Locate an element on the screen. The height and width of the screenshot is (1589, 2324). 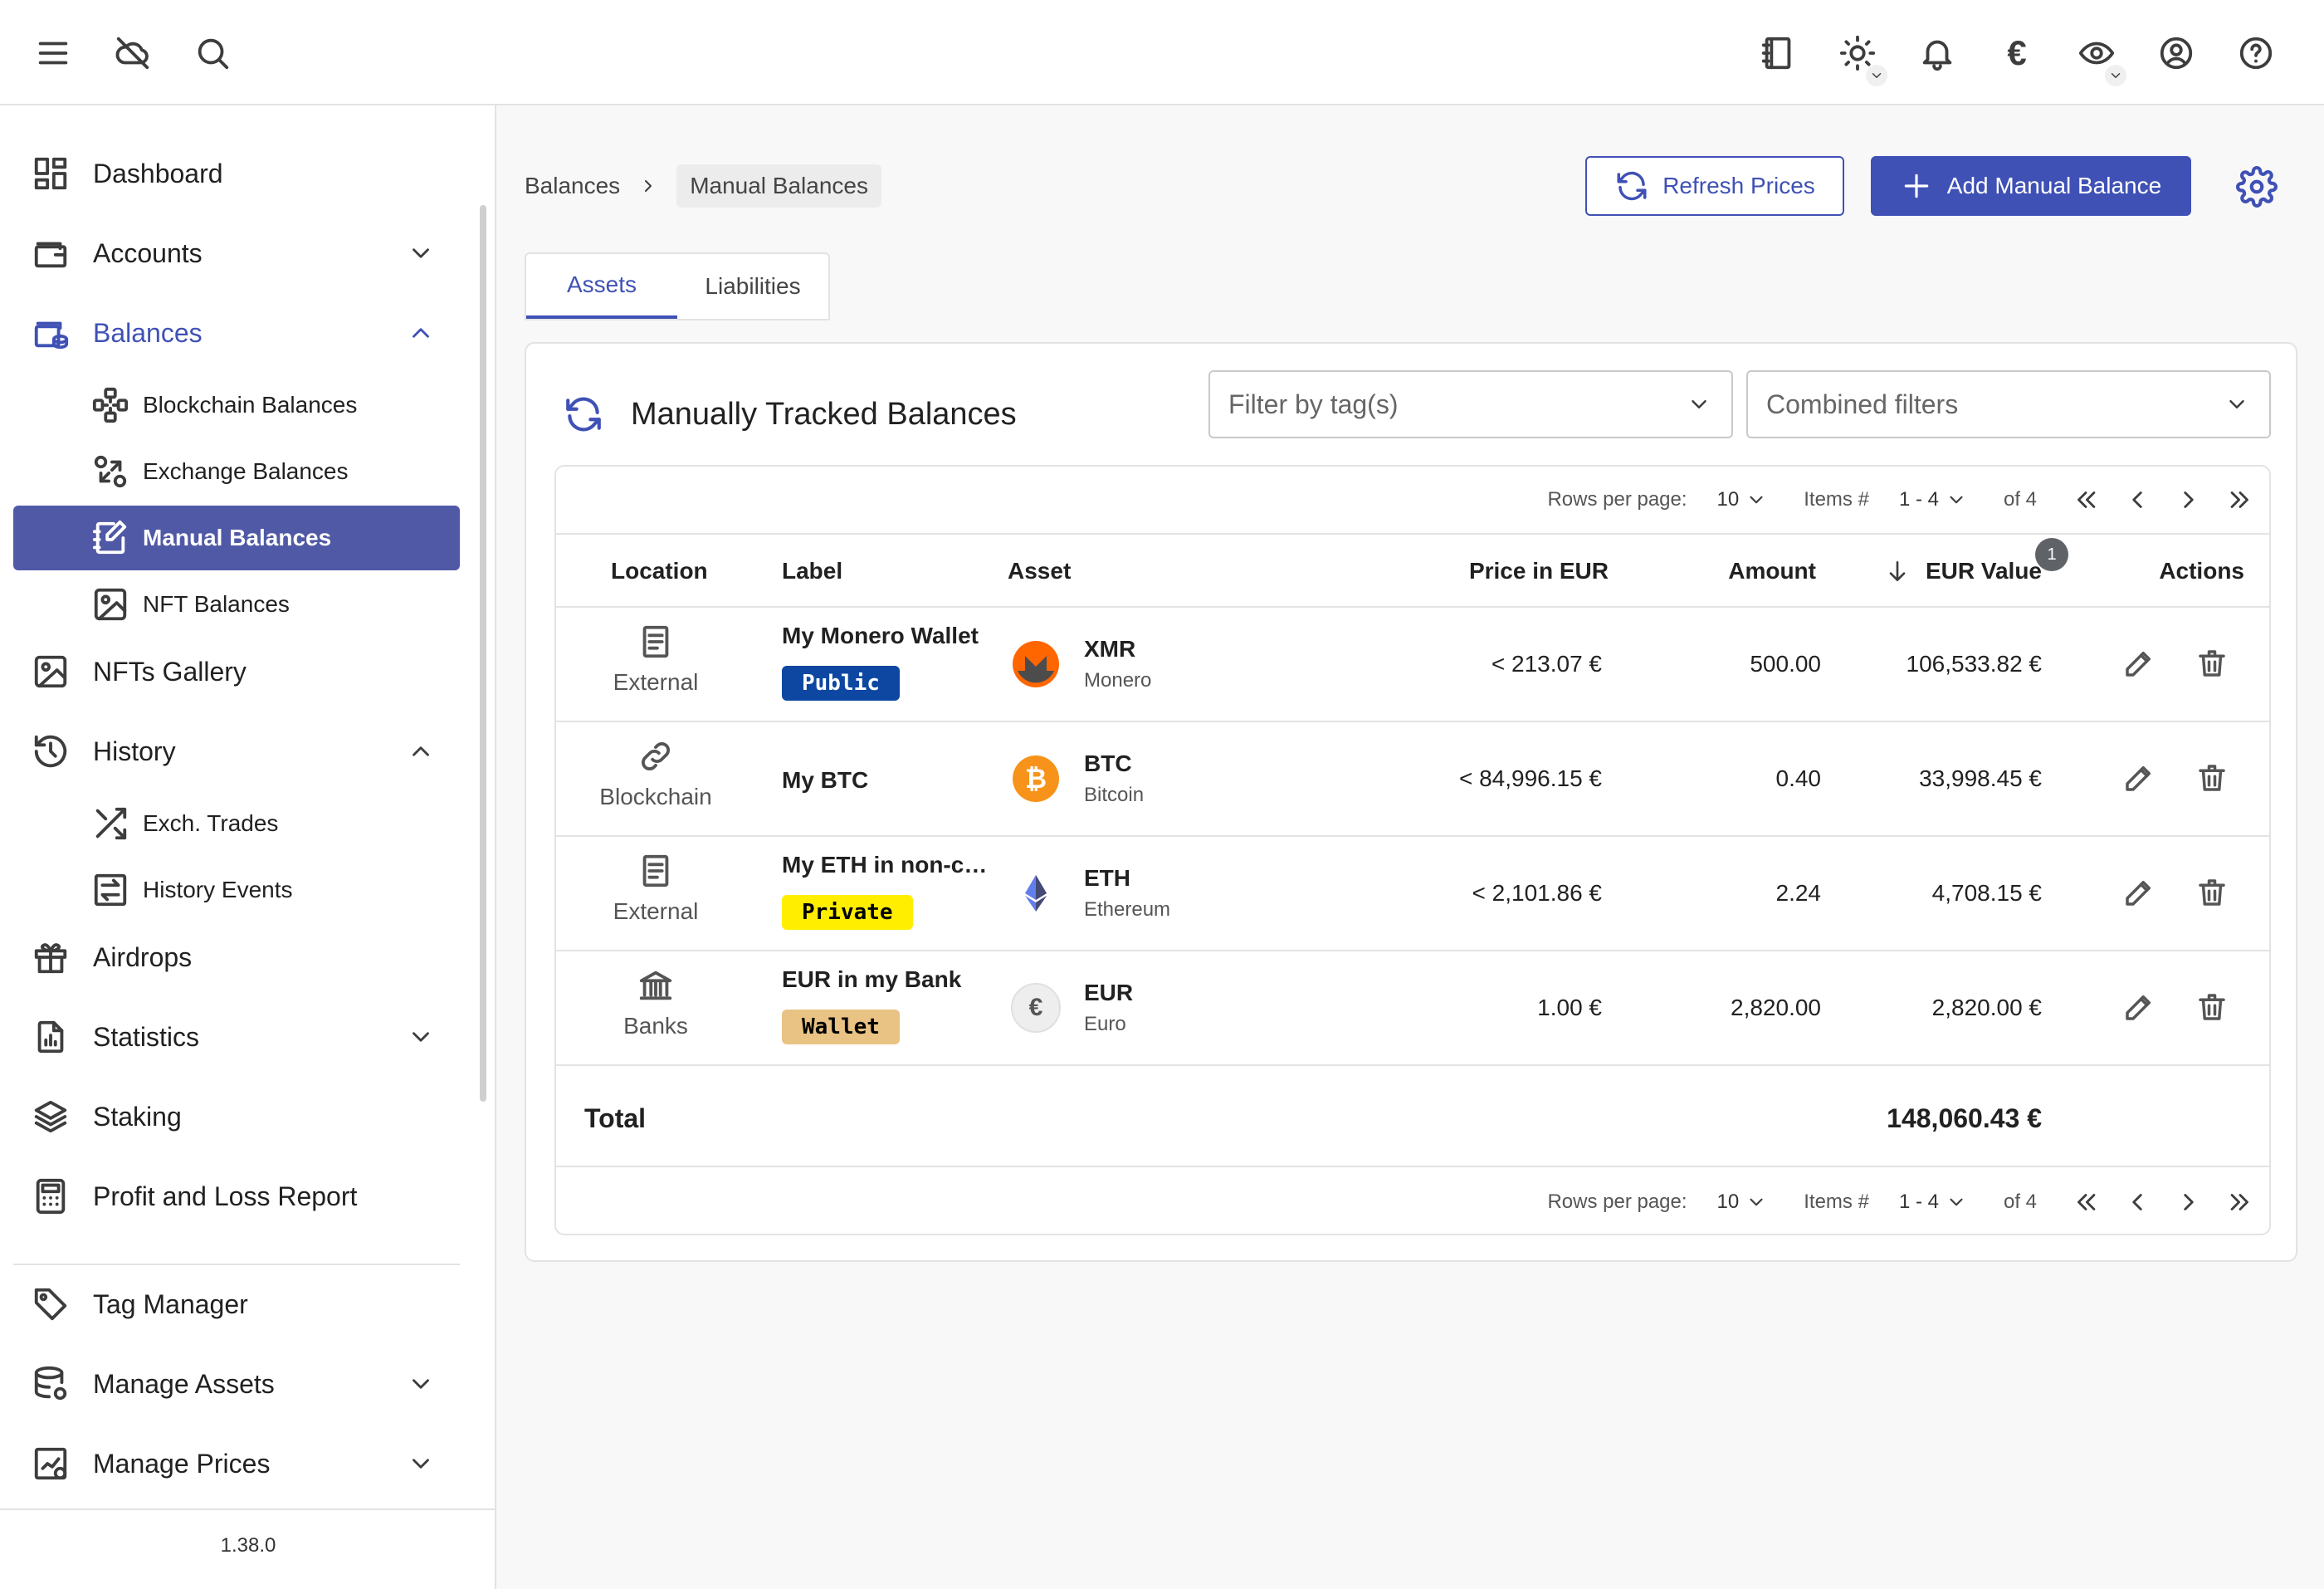
col-amount: Amount is located at coordinates (1772, 571).